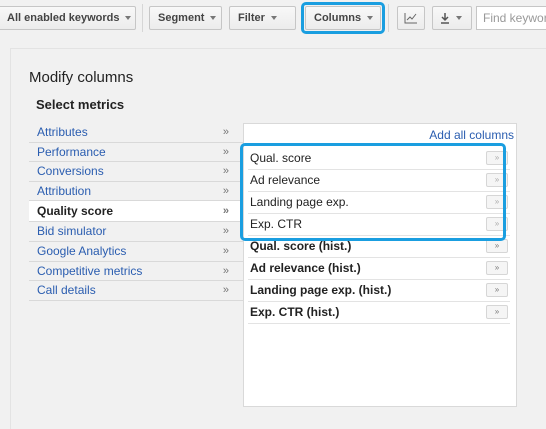 This screenshot has height=429, width=546. What do you see at coordinates (251, 18) in the screenshot?
I see `filter-label: Filter` at bounding box center [251, 18].